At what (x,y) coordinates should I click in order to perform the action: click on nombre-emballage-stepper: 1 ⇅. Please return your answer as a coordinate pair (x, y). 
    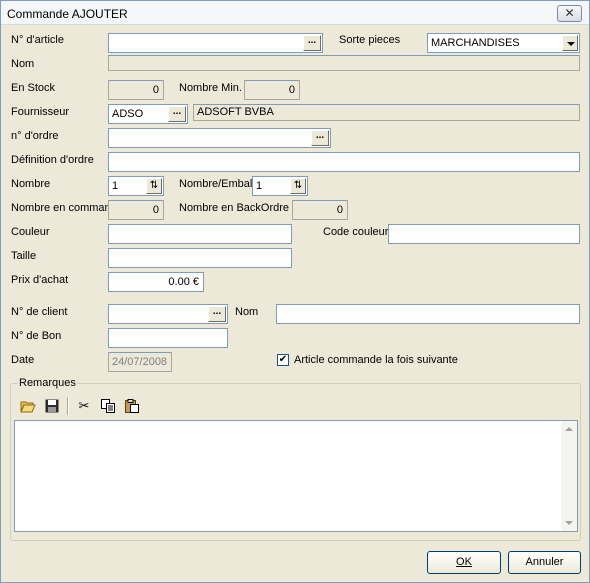
    Looking at the image, I should click on (280, 186).